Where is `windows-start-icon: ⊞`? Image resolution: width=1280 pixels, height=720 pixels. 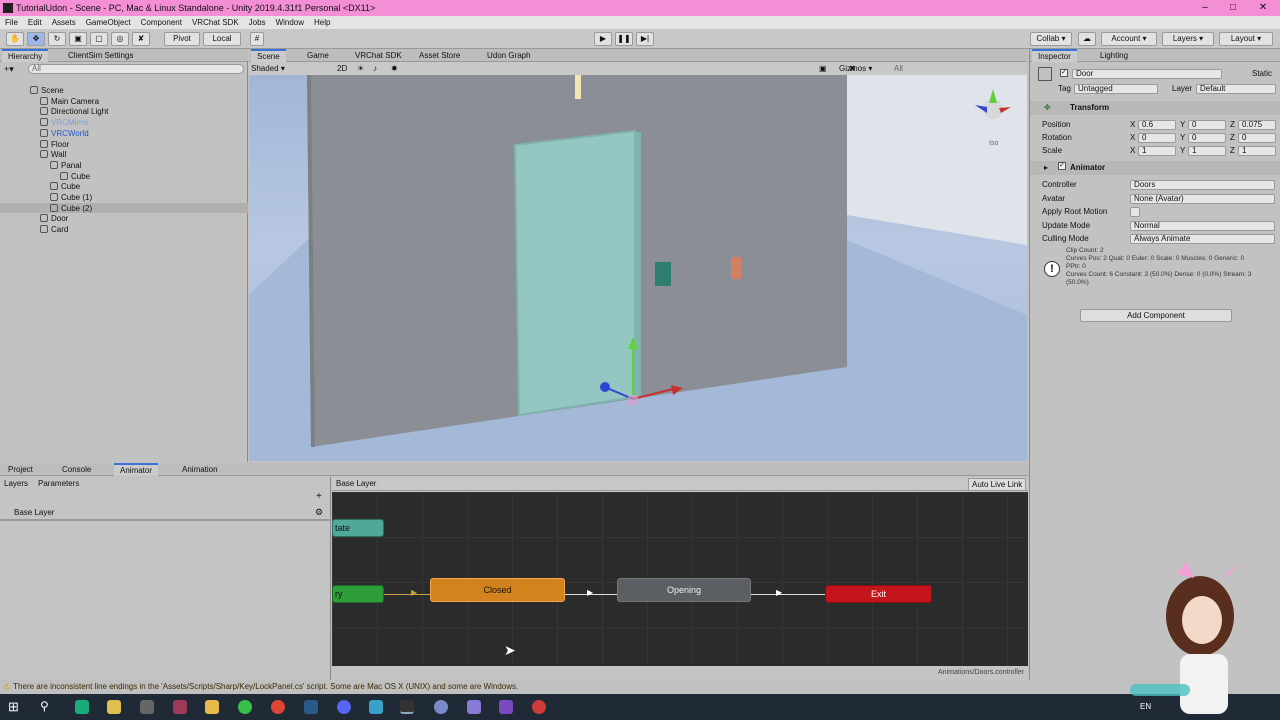
windows-start-icon: ⊞ is located at coordinates (13, 707).